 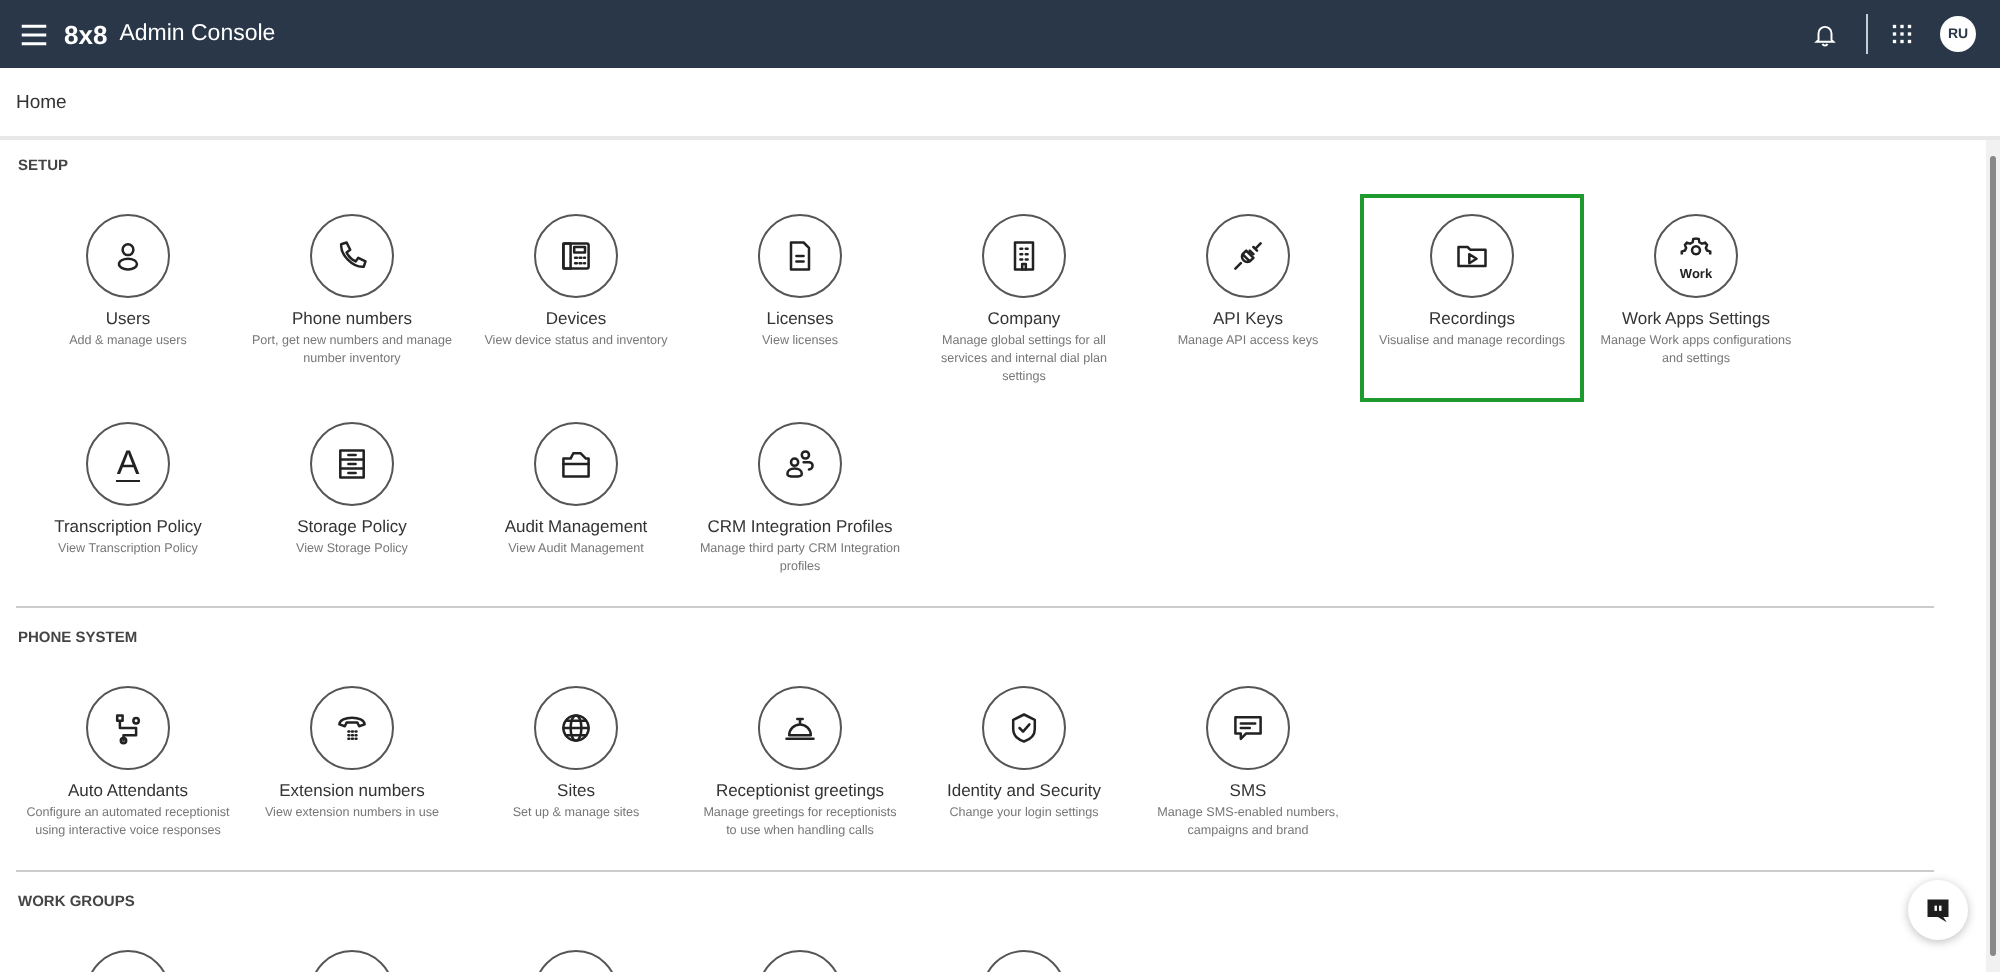 I want to click on tile-title: Transcription Policy, so click(x=128, y=526).